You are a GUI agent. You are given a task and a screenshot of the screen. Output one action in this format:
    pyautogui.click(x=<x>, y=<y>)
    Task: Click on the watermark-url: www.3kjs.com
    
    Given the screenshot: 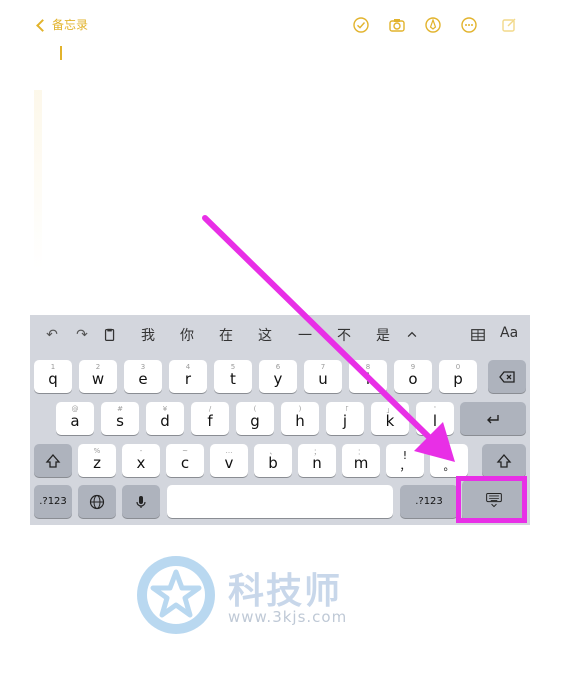 What is the action you would take?
    pyautogui.click(x=288, y=617)
    